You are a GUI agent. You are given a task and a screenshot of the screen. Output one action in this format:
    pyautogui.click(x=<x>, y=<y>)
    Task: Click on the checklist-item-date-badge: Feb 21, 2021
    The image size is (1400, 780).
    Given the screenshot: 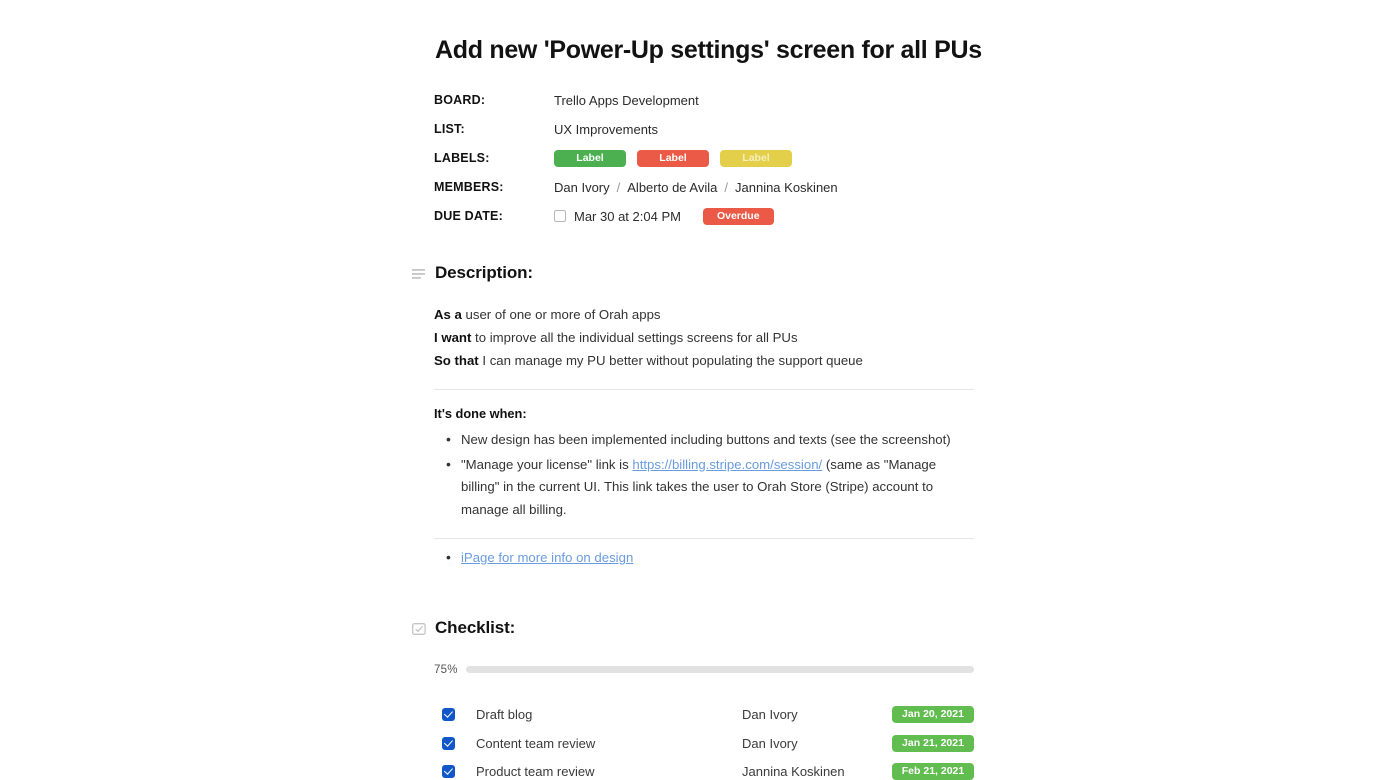 What is the action you would take?
    pyautogui.click(x=933, y=771)
    